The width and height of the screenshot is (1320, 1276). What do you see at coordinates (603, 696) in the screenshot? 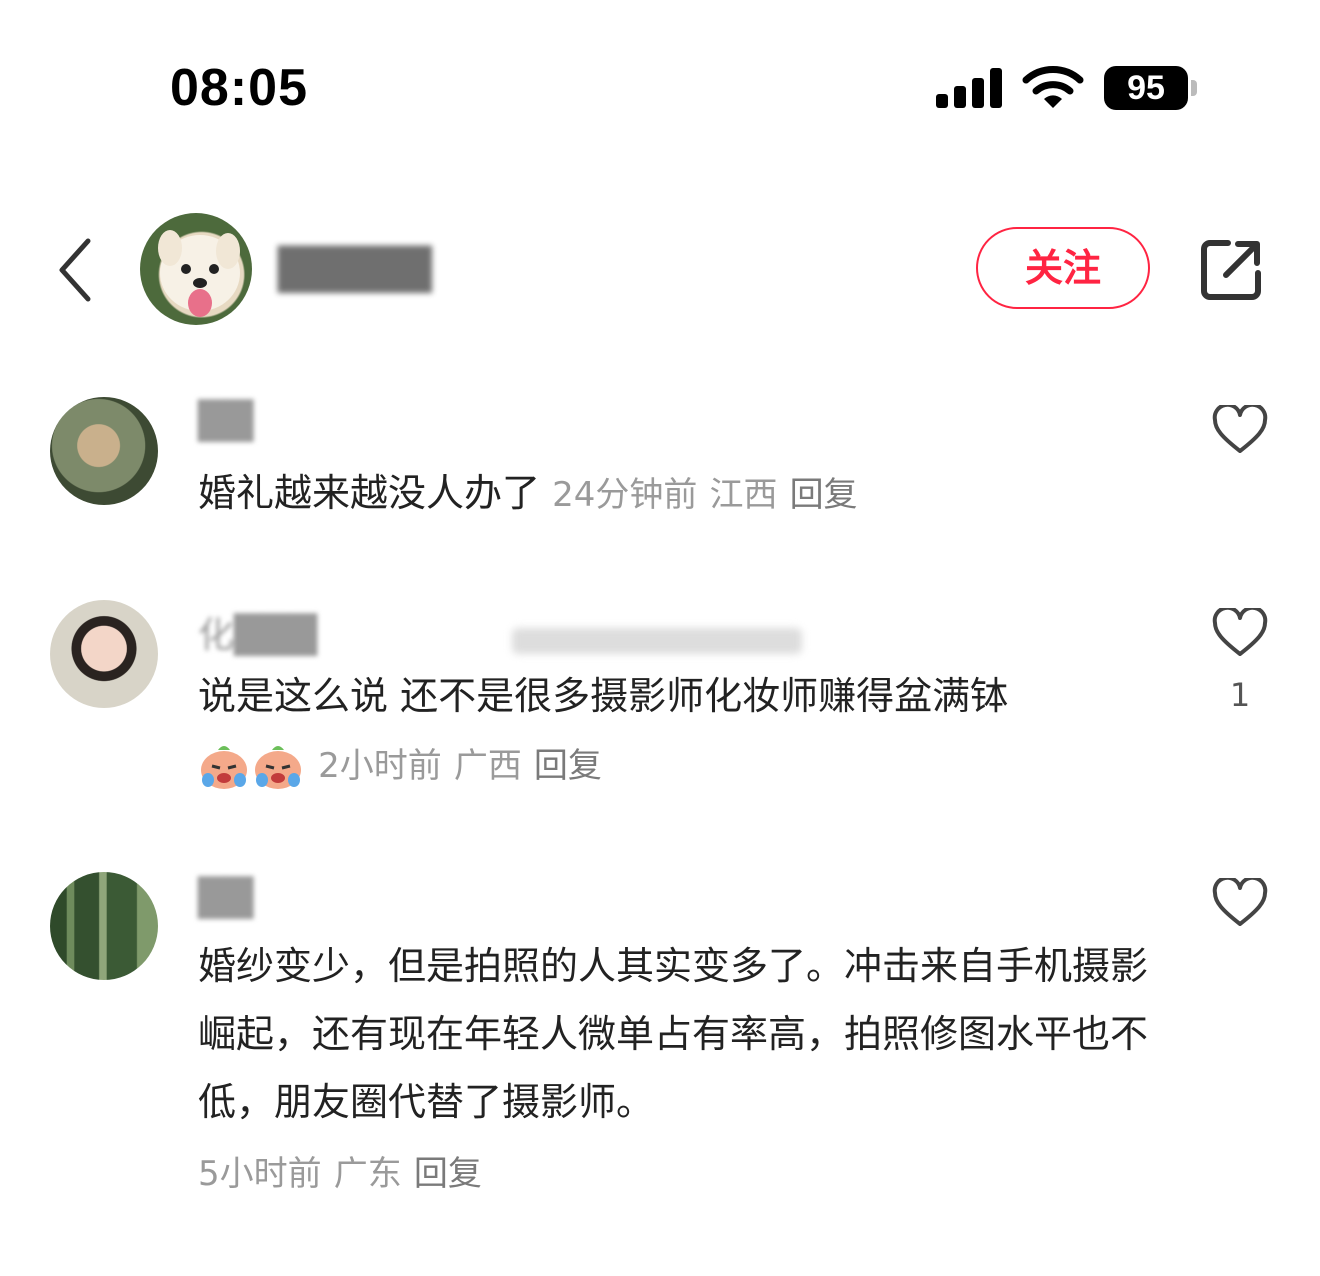
I see `comment-text: 说是这么说 还不是很多摄影师化妆师赚得盆满钵` at bounding box center [603, 696].